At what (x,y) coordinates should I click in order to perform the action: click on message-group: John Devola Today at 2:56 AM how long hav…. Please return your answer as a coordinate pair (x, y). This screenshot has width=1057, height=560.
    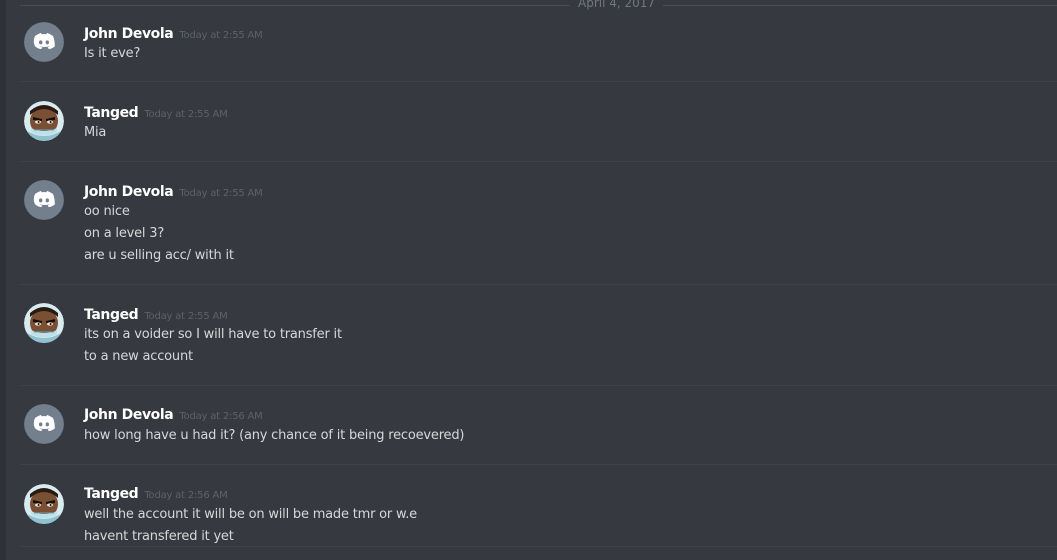
    Looking at the image, I should click on (538, 425).